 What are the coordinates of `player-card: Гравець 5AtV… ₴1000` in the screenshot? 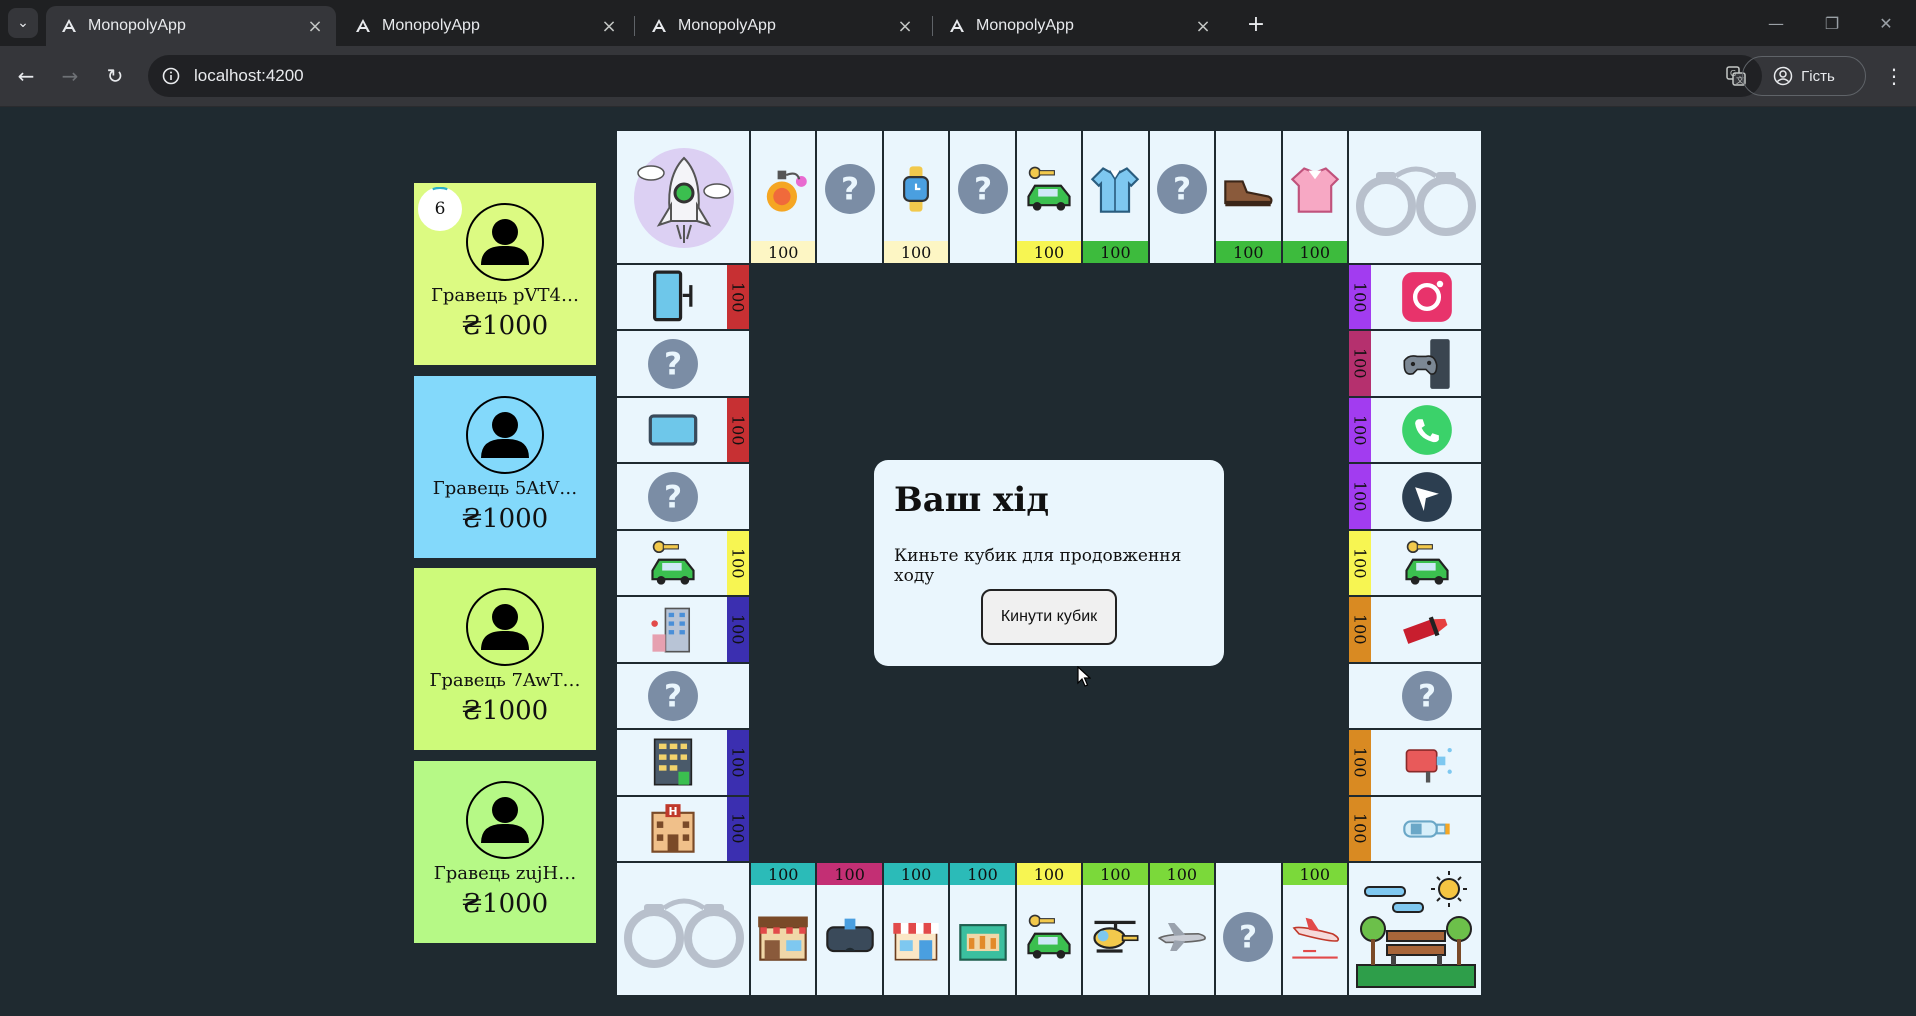 It's located at (505, 466).